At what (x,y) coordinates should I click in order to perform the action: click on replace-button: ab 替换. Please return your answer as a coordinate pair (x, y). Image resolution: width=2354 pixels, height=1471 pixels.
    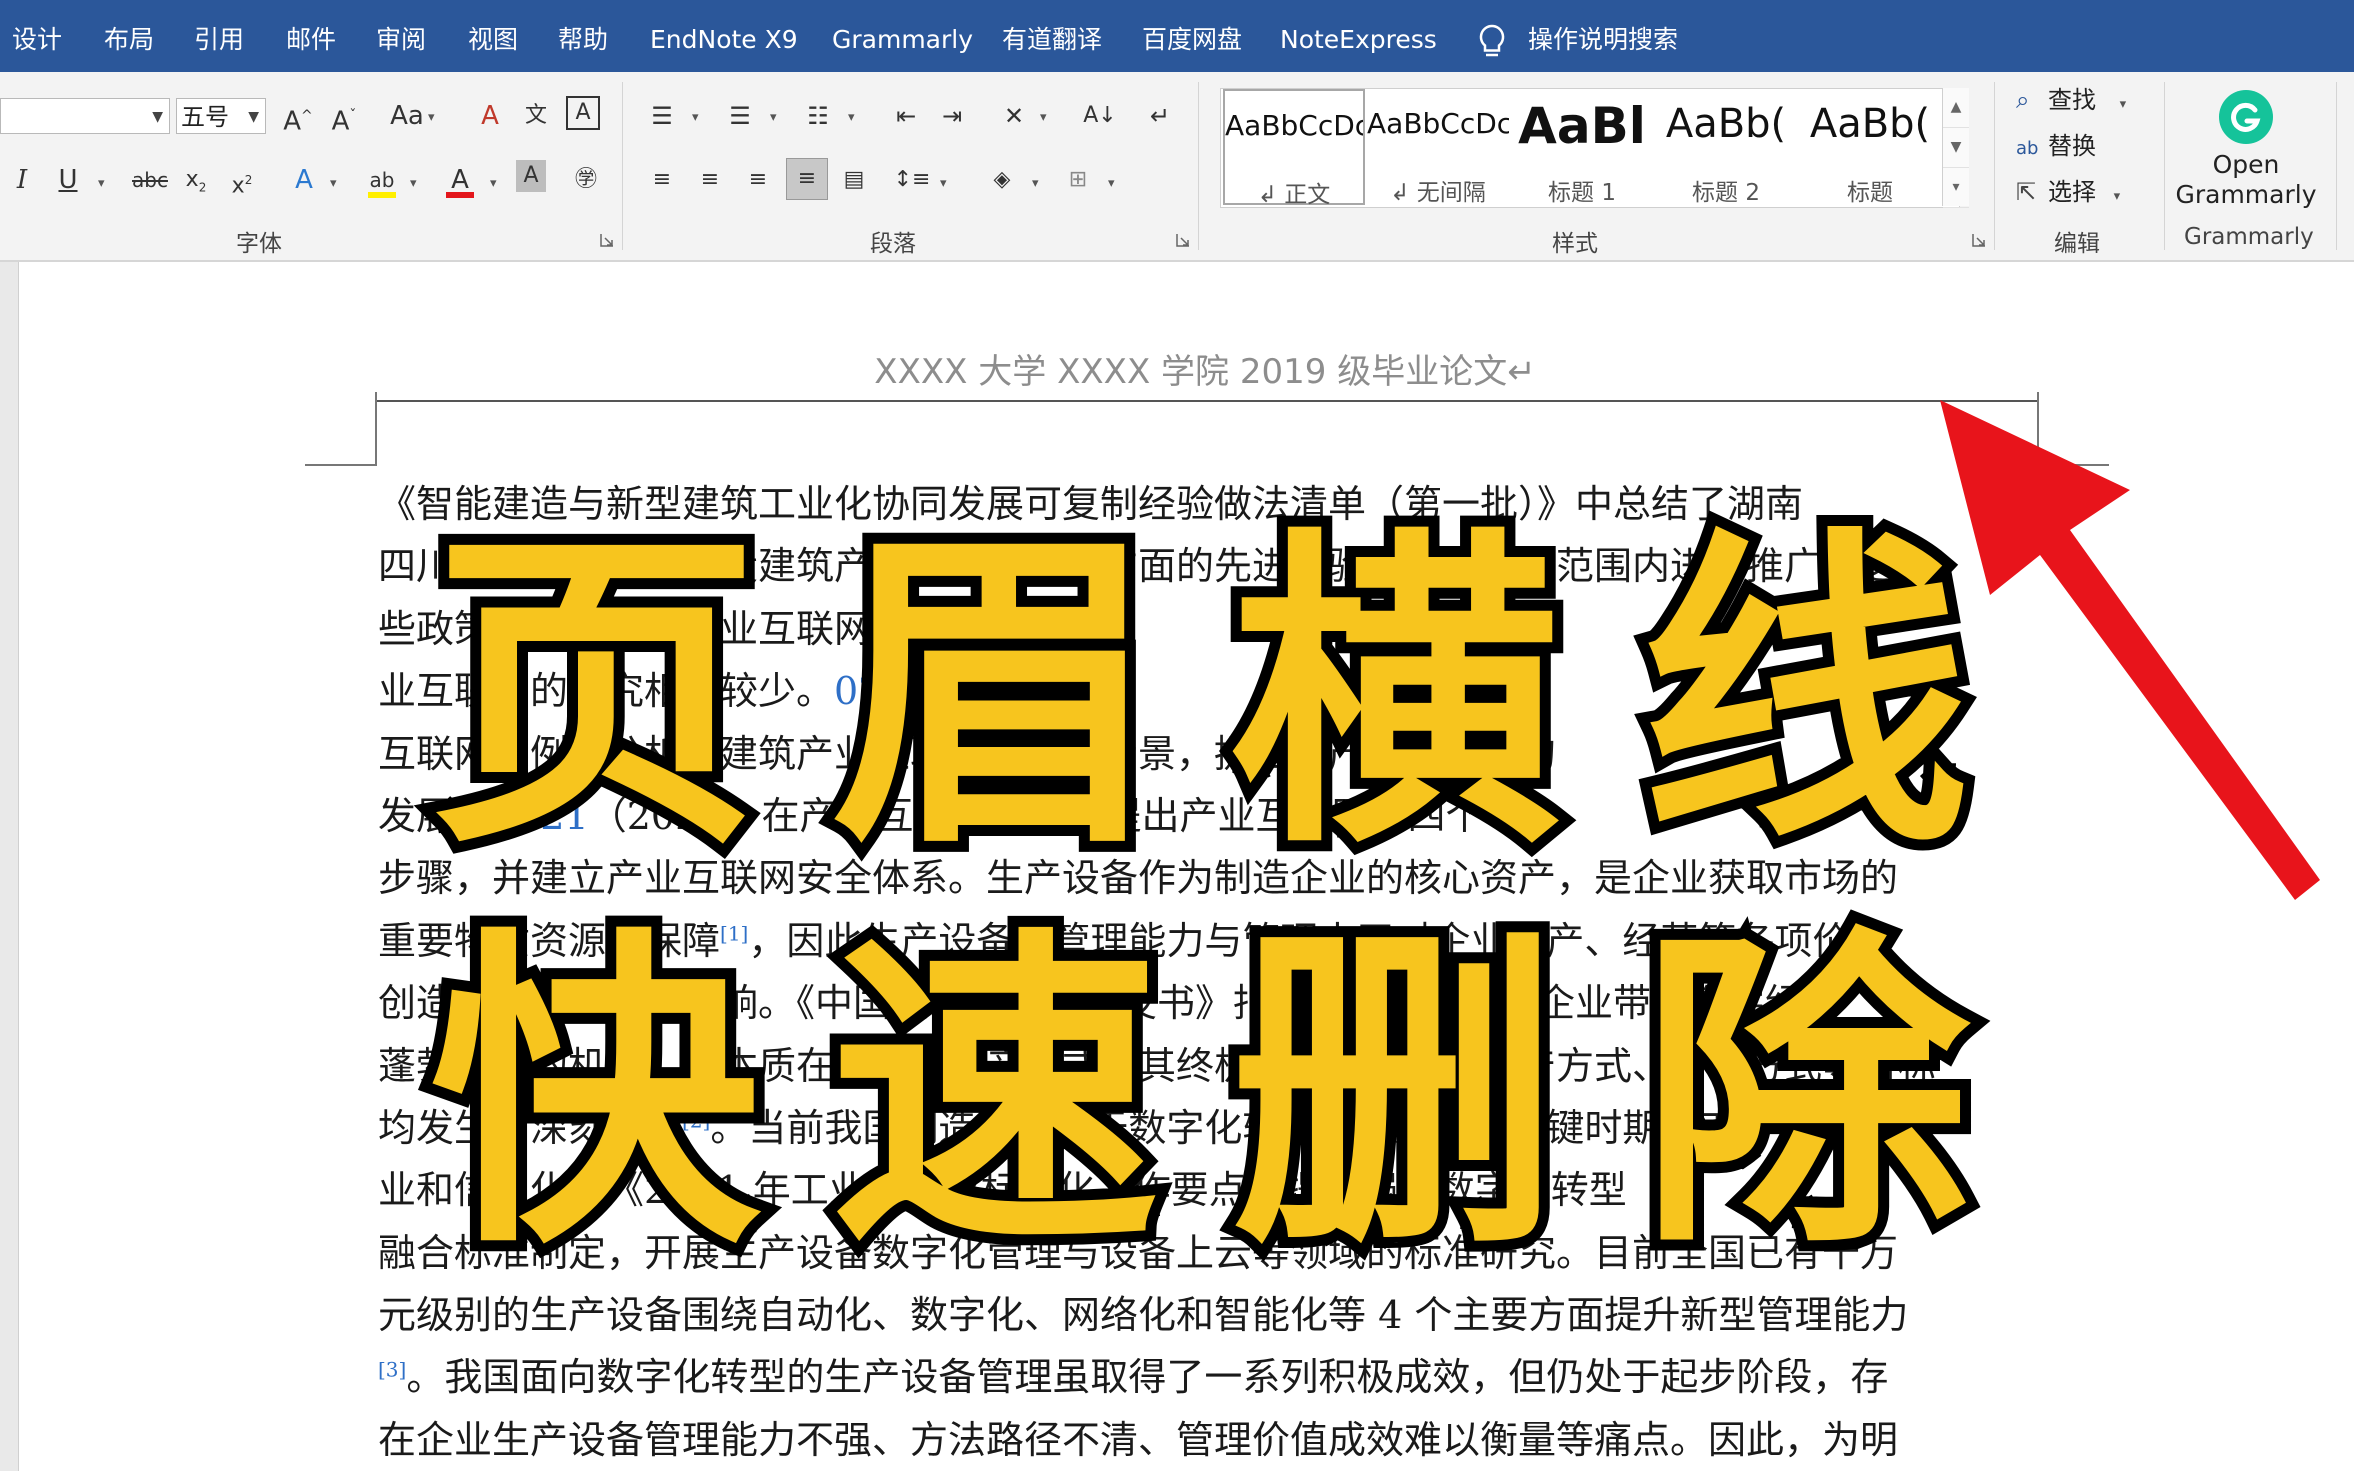
    Looking at the image, I should click on (2056, 146).